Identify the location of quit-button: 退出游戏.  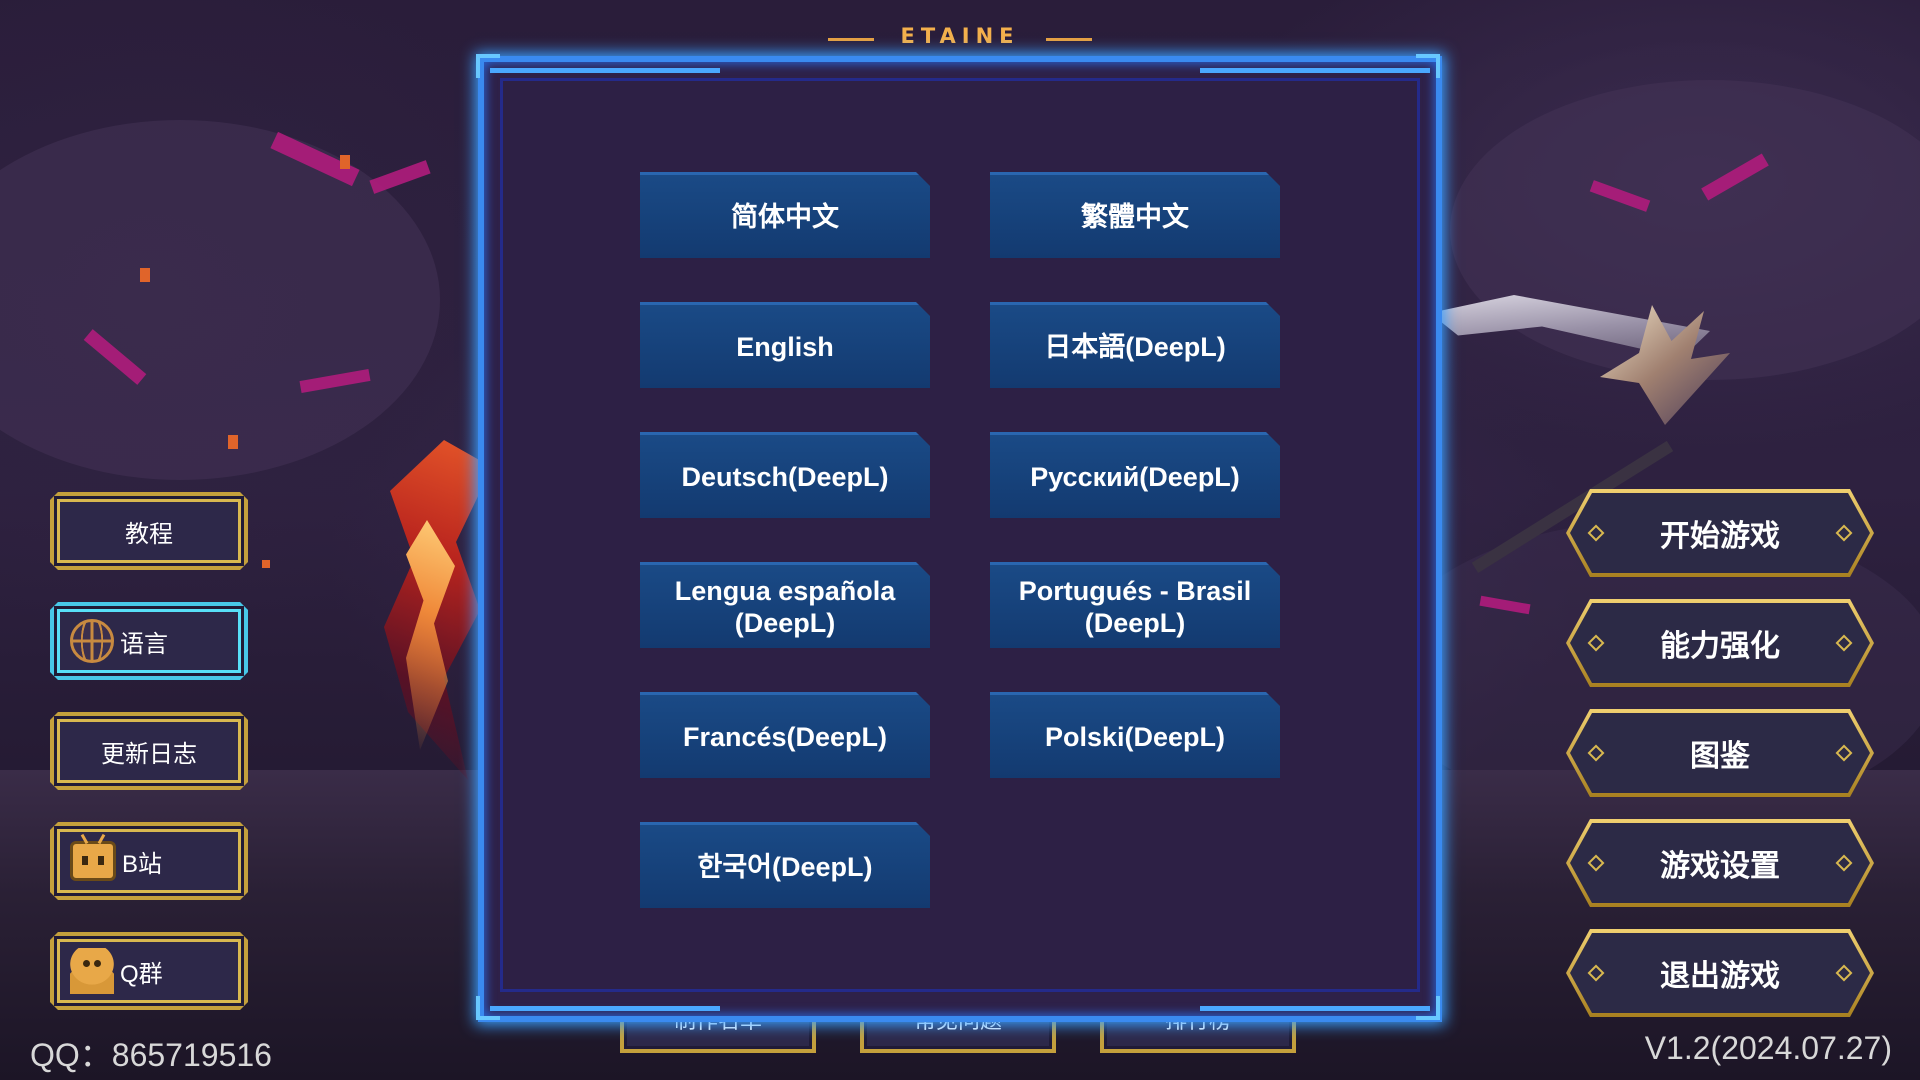
(1720, 973).